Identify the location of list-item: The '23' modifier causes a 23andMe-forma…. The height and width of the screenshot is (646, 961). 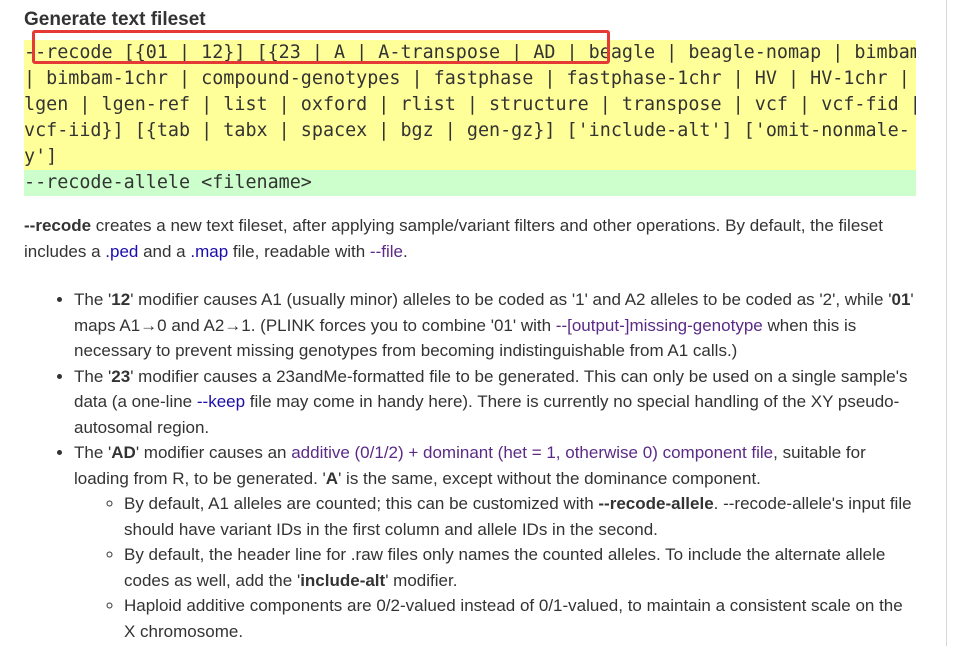
(495, 402).